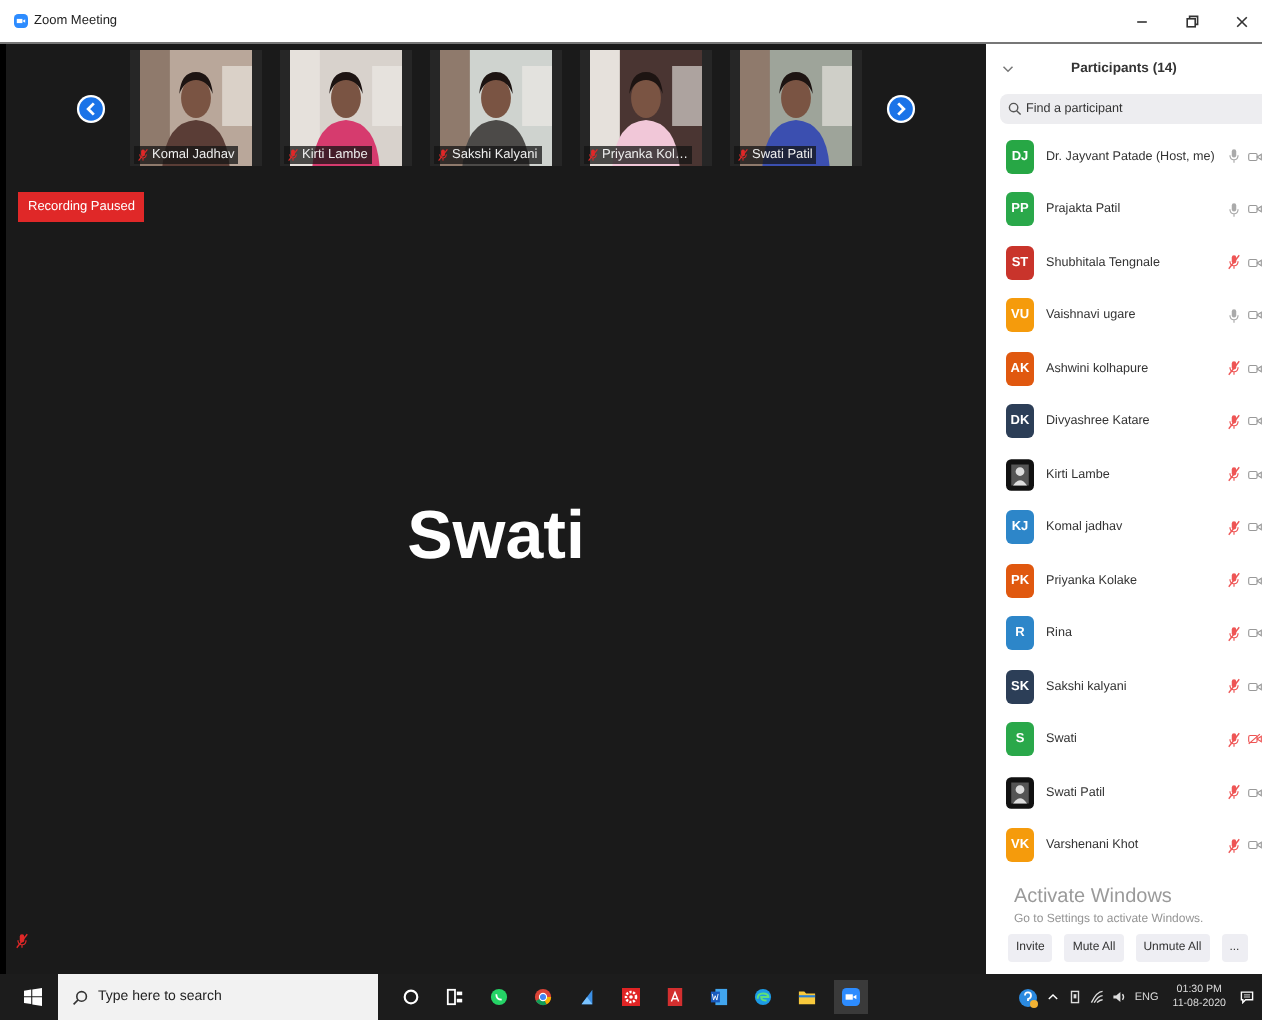 The height and width of the screenshot is (1020, 1262). I want to click on close-icon, so click(1242, 21).